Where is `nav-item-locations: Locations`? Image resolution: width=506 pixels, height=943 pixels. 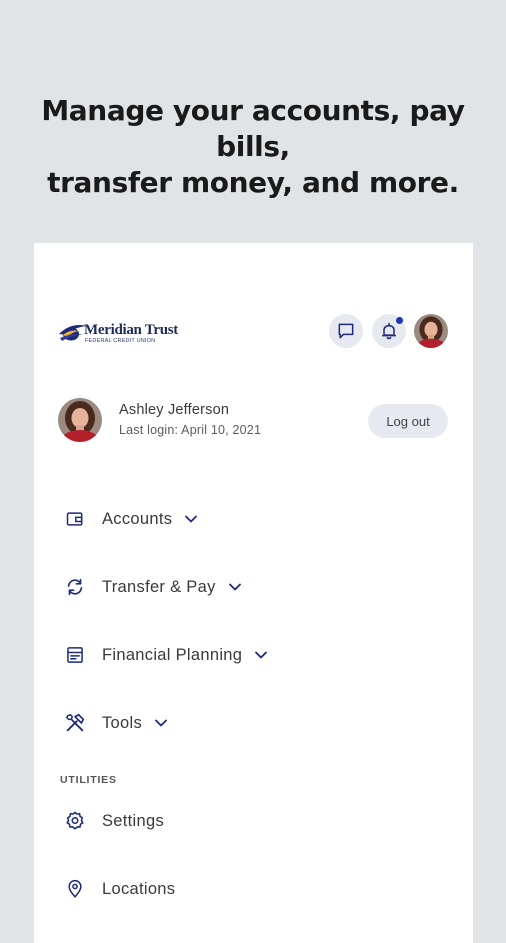 nav-item-locations: Locations is located at coordinates (119, 889).